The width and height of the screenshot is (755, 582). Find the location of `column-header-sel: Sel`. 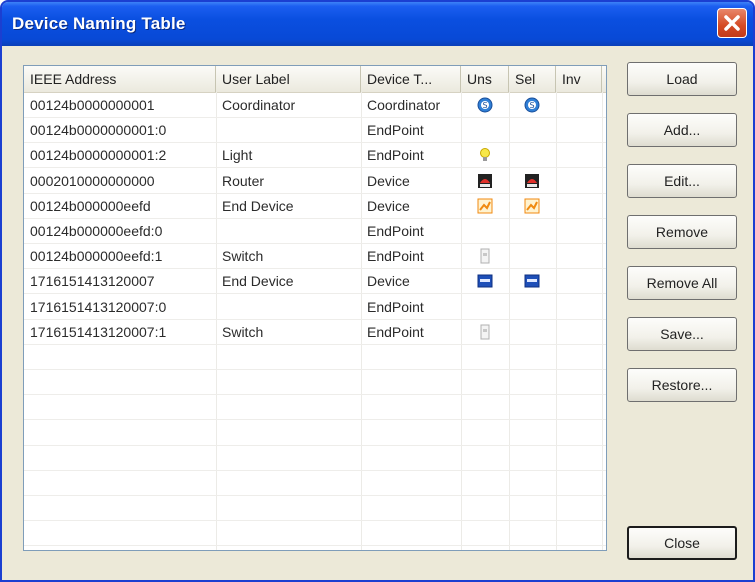

column-header-sel: Sel is located at coordinates (532, 79).